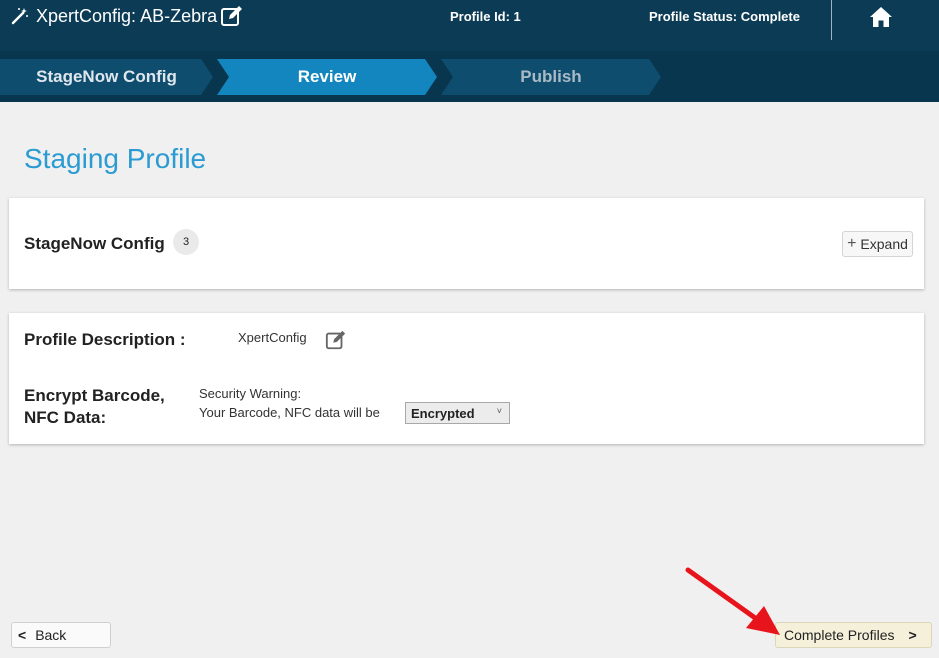 This screenshot has width=939, height=658. Describe the element at coordinates (19, 16) in the screenshot. I see `magic-wand-icon` at that location.